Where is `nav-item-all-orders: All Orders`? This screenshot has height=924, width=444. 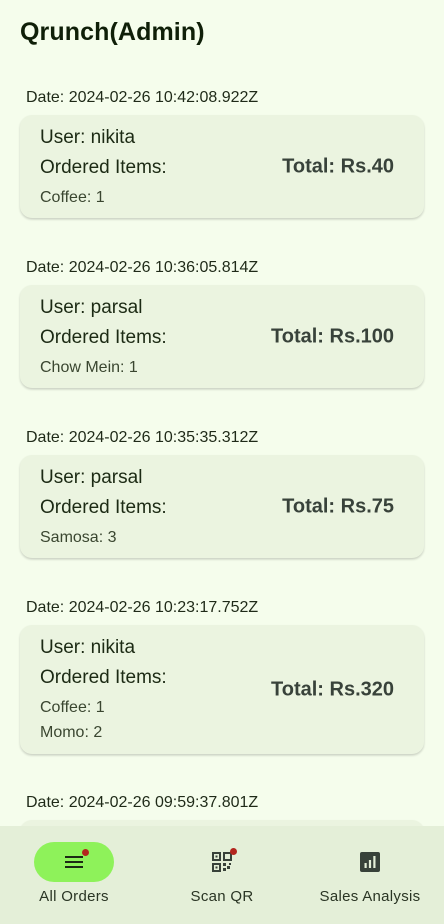
nav-item-all-orders: All Orders is located at coordinates (74, 875).